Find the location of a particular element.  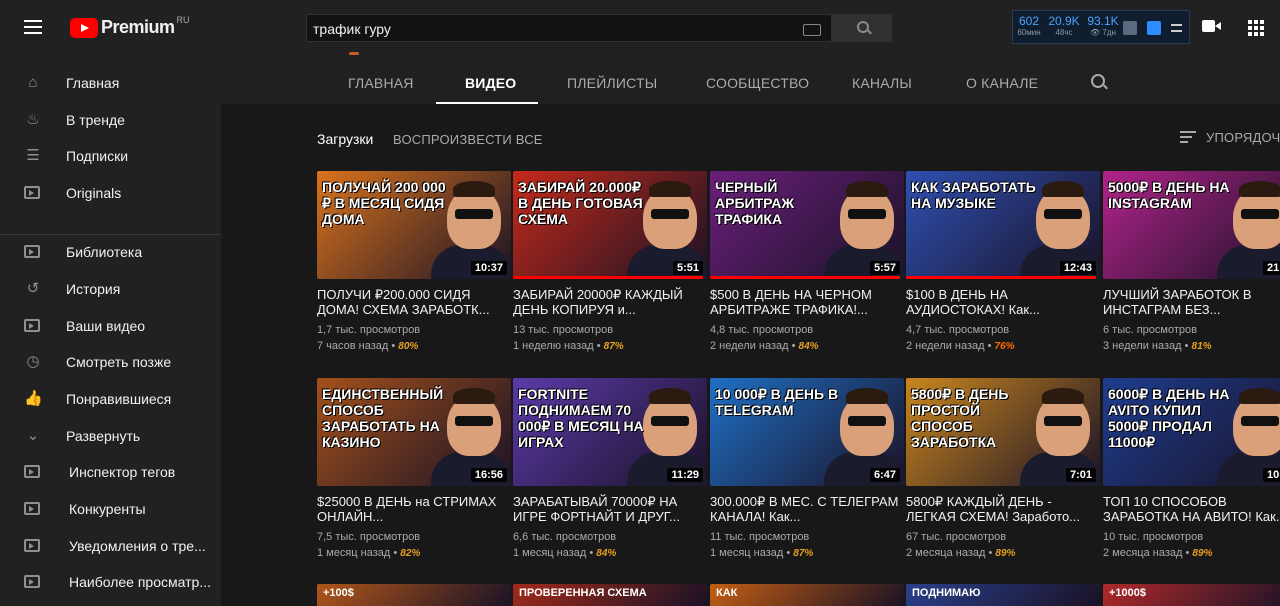

thumbnail-text: ЧЕРНЫЙ АРБИТРАЖ ТРАФИКА is located at coordinates (754, 203).